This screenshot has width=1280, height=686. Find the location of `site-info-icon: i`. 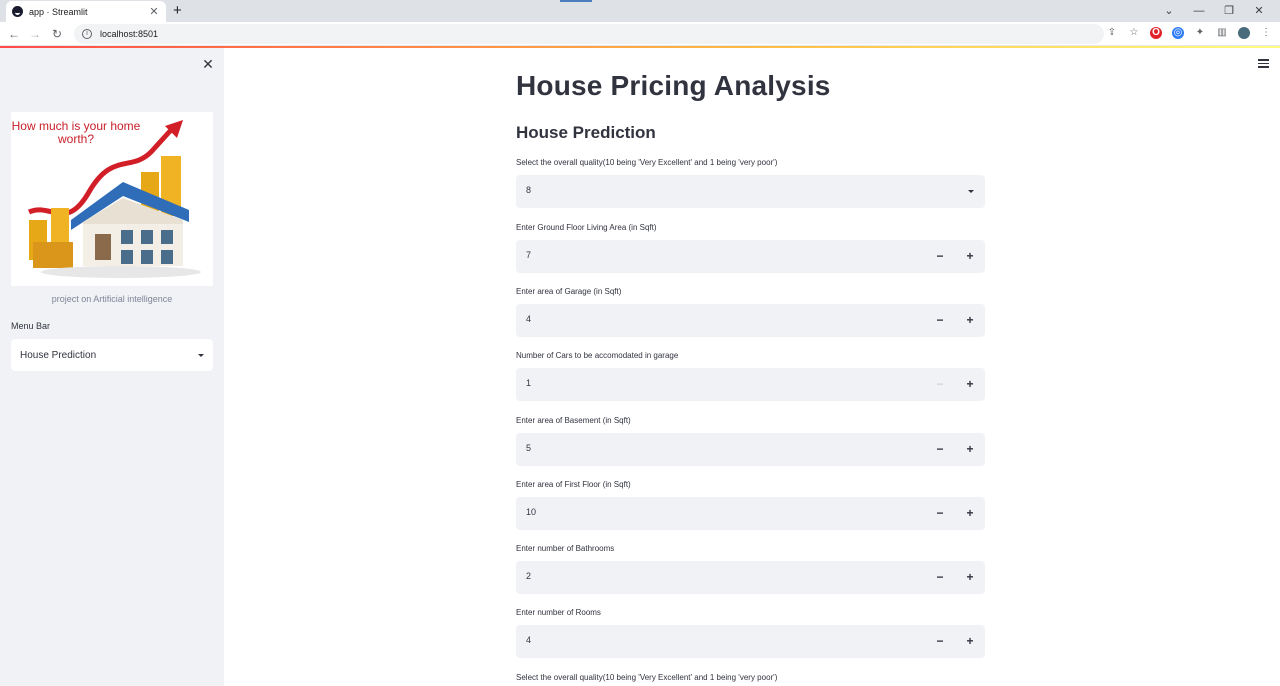

site-info-icon: i is located at coordinates (87, 34).